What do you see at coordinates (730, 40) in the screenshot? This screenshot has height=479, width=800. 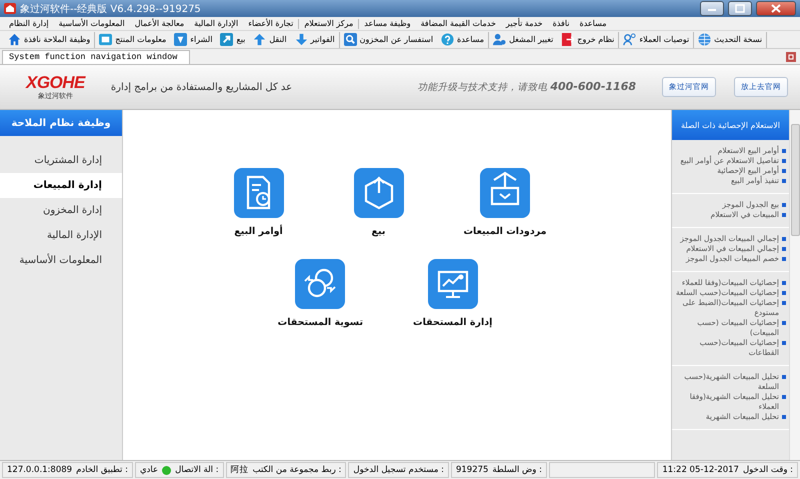 I see `toolbar-button: نسخة التحديث` at bounding box center [730, 40].